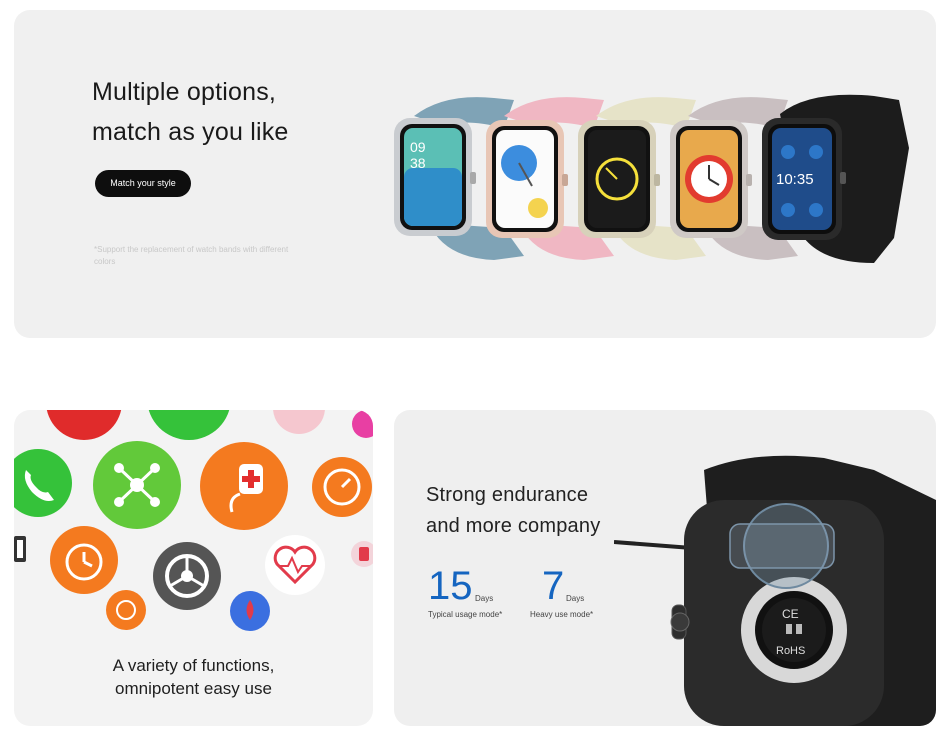 This screenshot has height=729, width=936. Describe the element at coordinates (418, 163) in the screenshot. I see `svg-text: 38` at that location.